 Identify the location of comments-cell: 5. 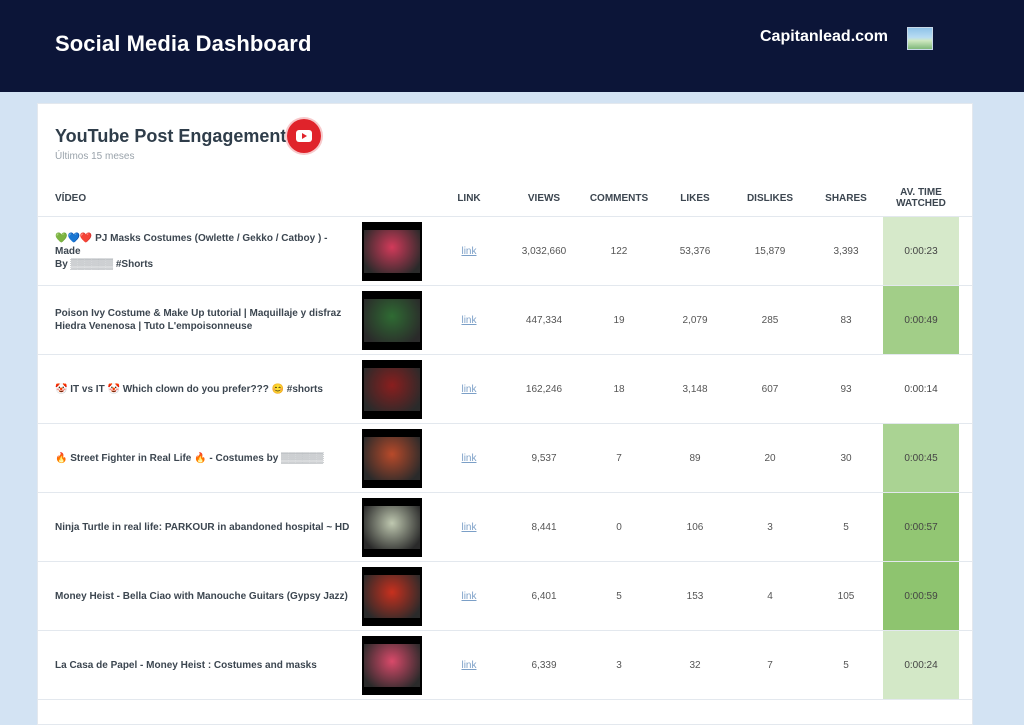
(619, 596).